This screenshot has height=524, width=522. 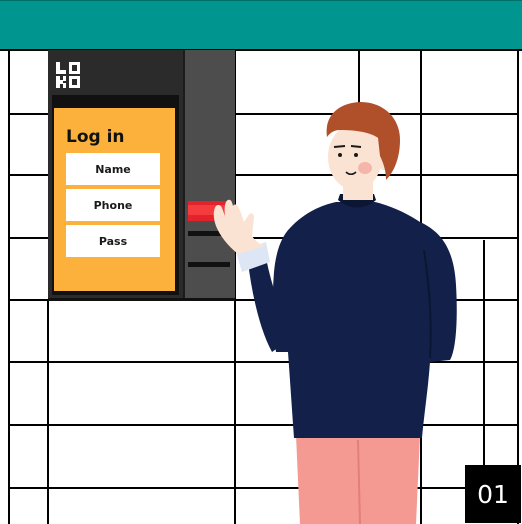 What do you see at coordinates (95, 137) in the screenshot?
I see `login-title: Log in` at bounding box center [95, 137].